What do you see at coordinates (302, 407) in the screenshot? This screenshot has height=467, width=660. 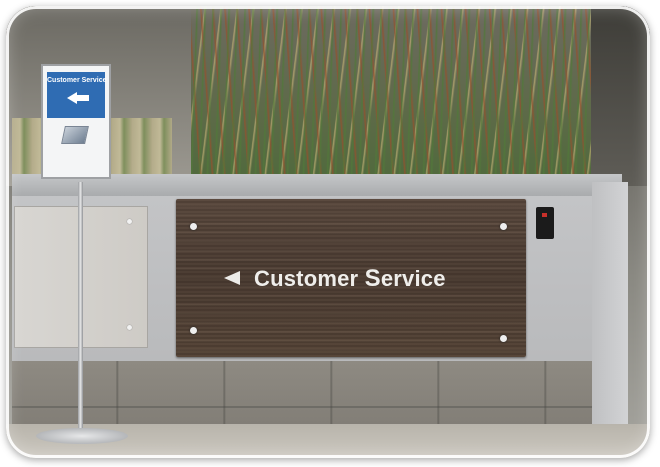 I see `tile-seam` at bounding box center [302, 407].